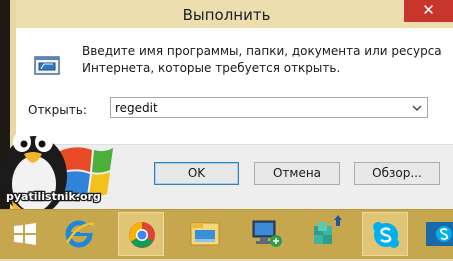 The height and width of the screenshot is (261, 453). I want to click on chrome-icon, so click(142, 235).